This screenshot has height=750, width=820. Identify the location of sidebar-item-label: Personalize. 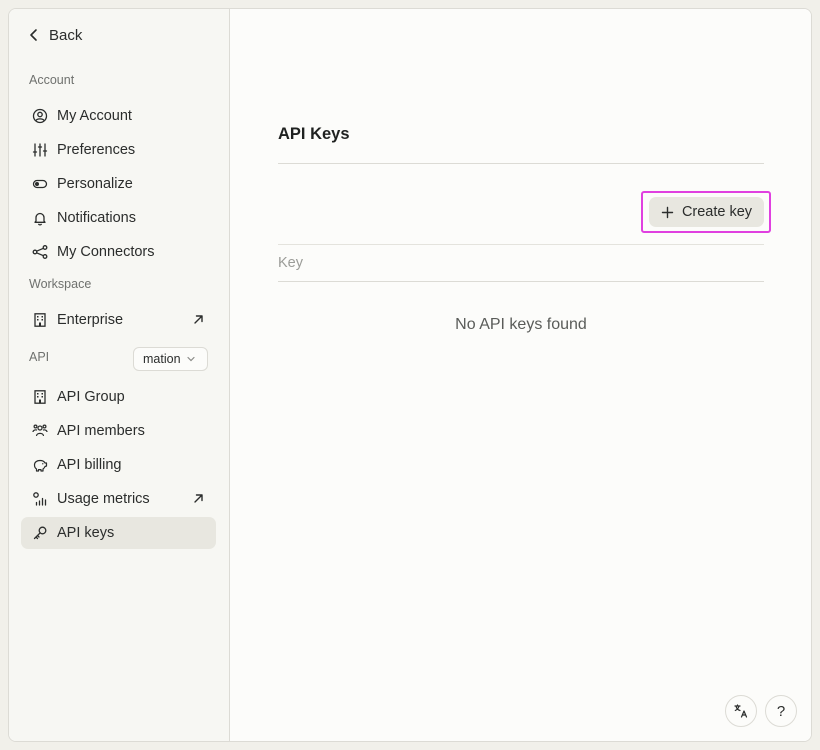
(95, 184).